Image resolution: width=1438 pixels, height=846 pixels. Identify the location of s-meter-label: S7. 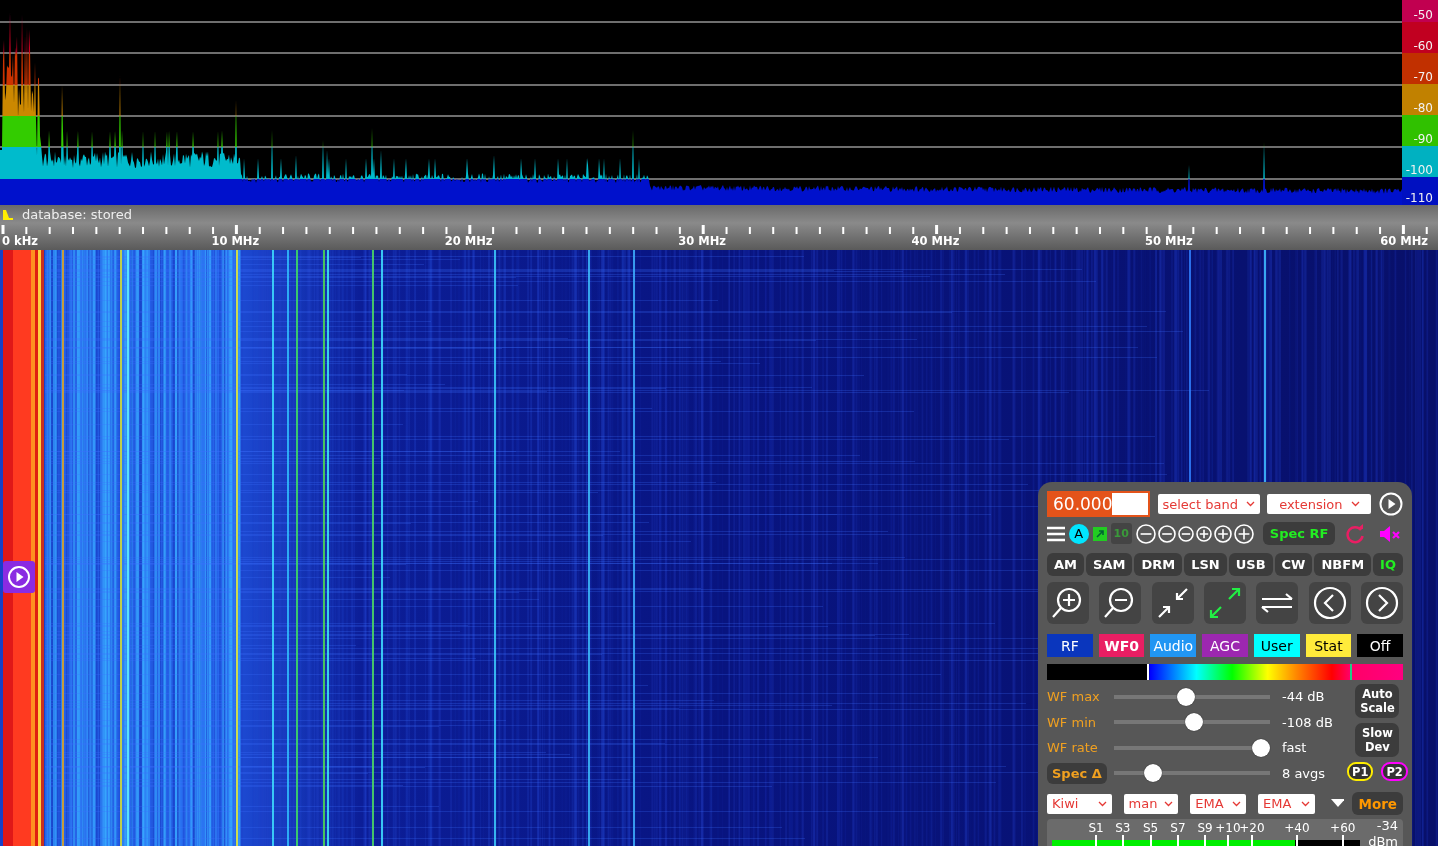
(1178, 828).